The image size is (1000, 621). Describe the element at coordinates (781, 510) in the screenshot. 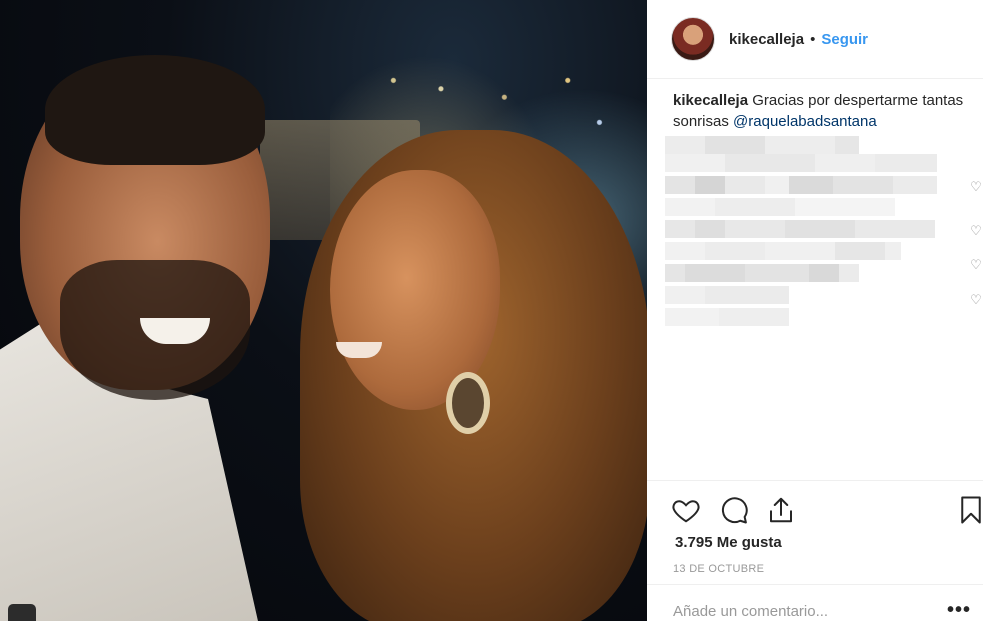

I see `share-icon` at that location.